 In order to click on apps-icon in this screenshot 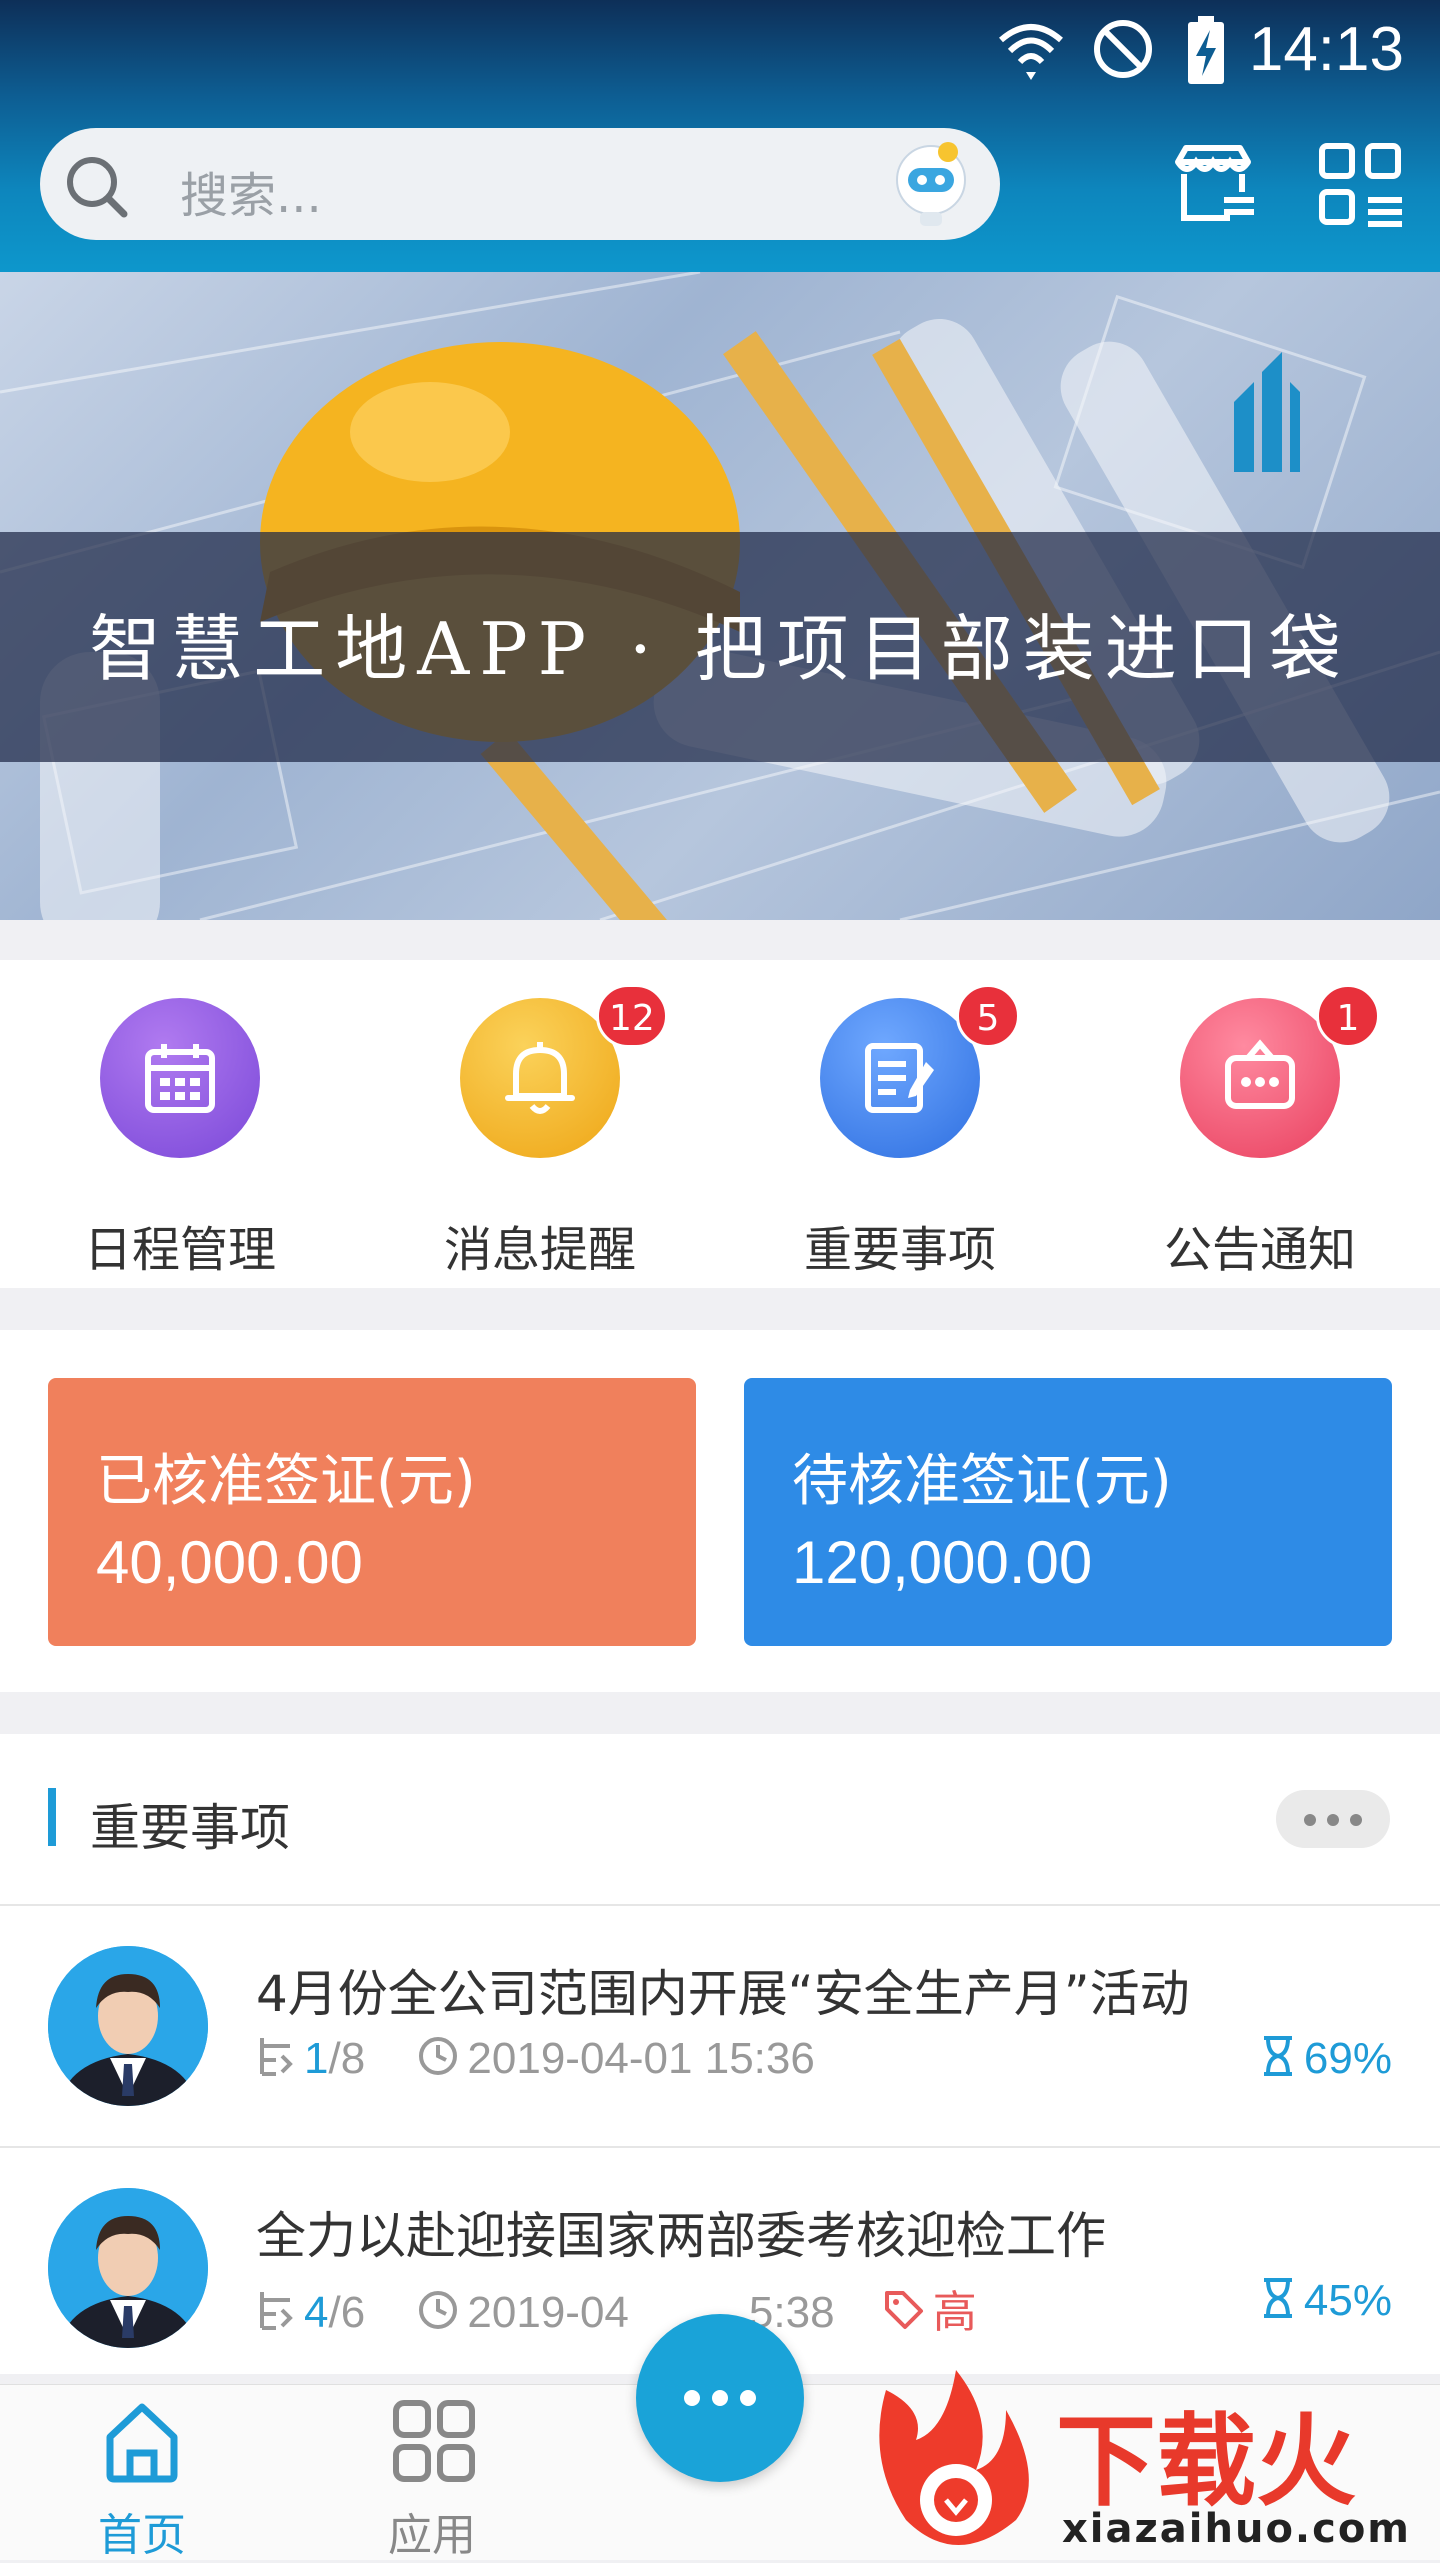, I will do `click(434, 2443)`.